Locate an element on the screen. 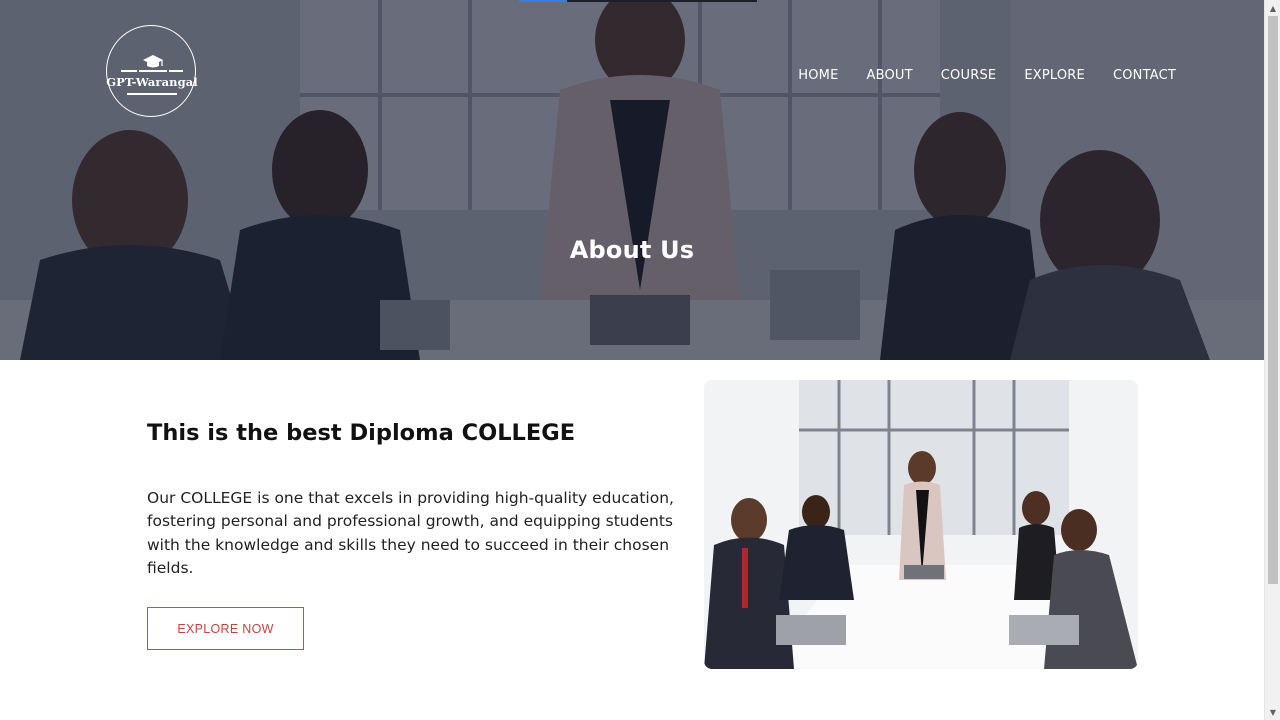  about-photo is located at coordinates (921, 524).